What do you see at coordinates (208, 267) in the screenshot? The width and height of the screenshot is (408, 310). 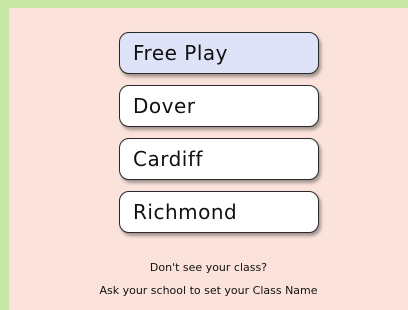 I see `help-question-text: Don't see your class?` at bounding box center [208, 267].